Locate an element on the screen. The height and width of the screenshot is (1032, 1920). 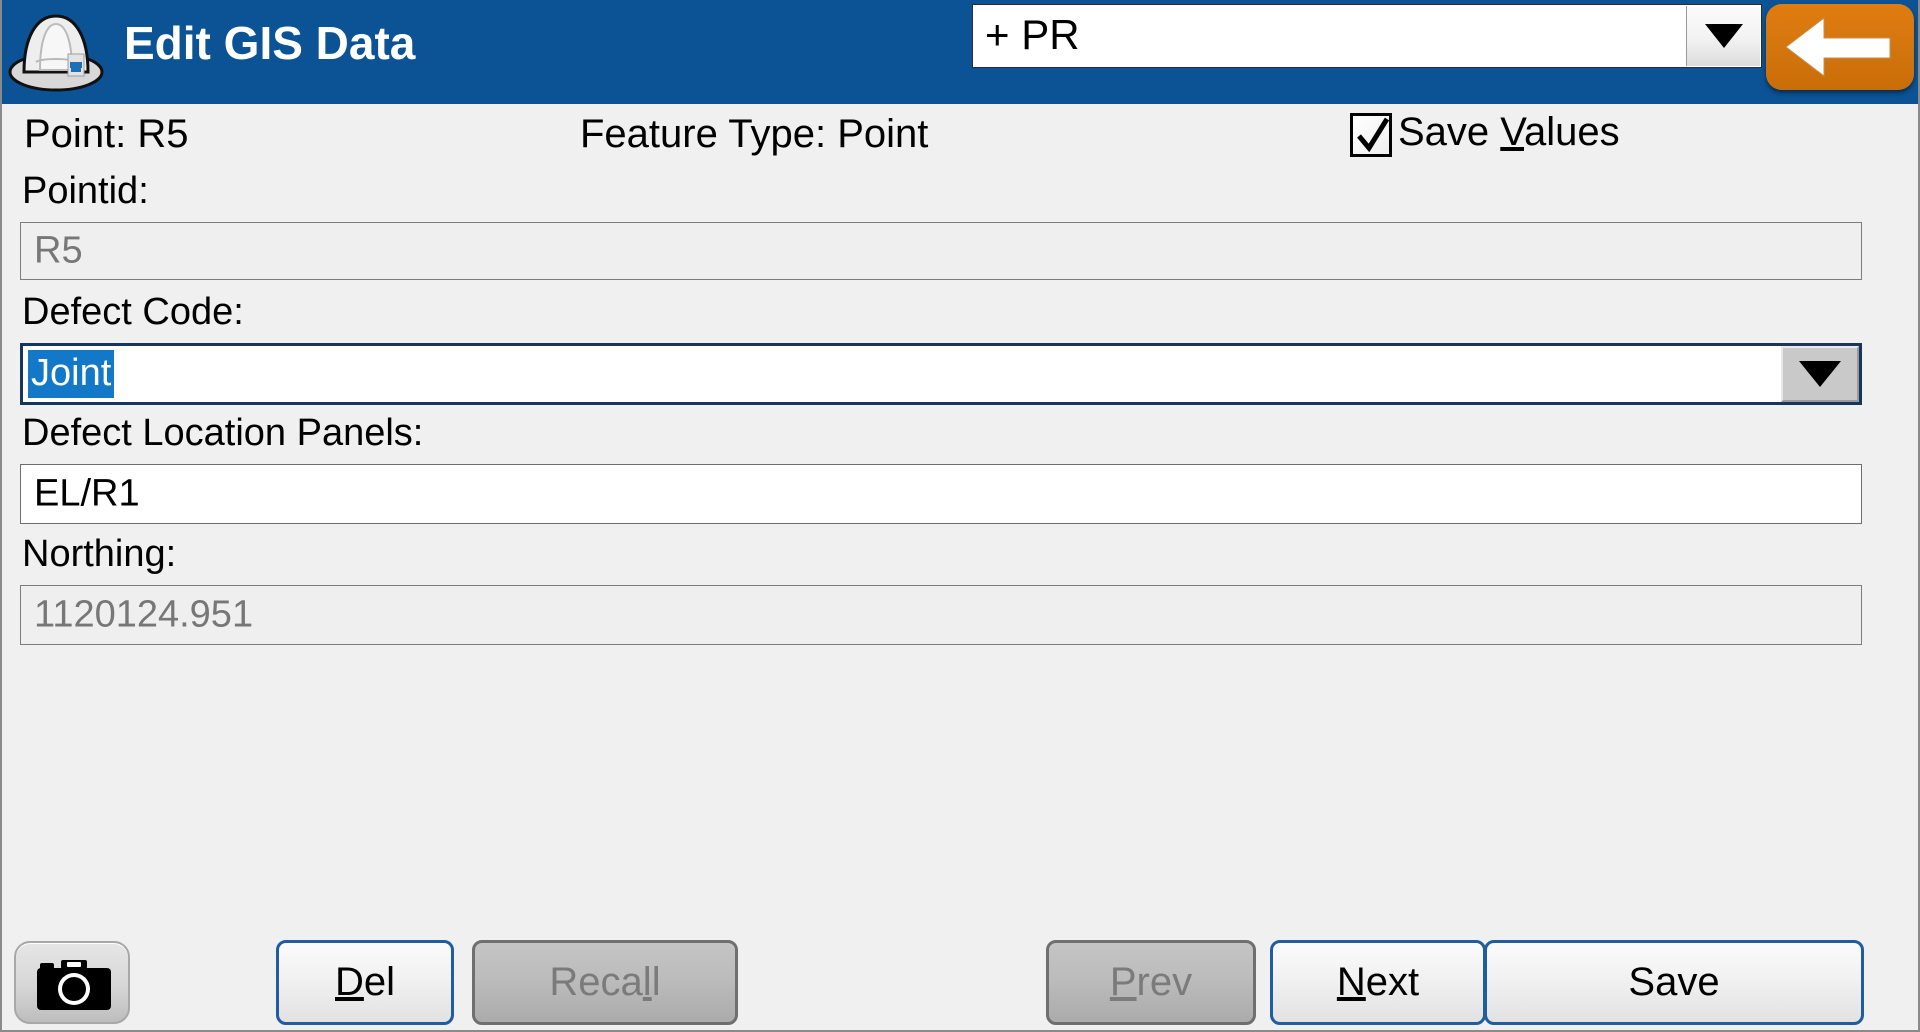
del-button: Del is located at coordinates (365, 982).